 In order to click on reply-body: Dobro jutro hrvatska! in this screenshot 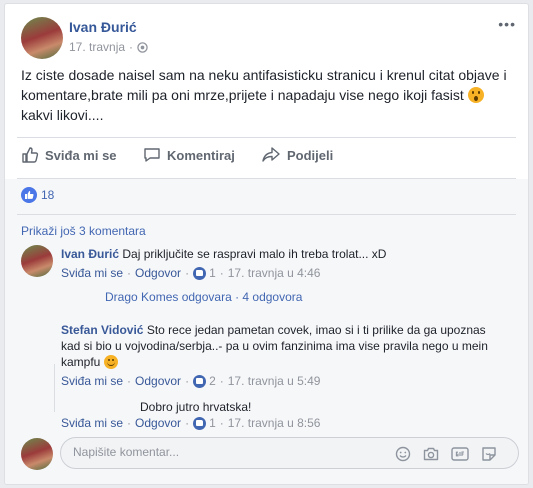, I will do `click(195, 407)`.